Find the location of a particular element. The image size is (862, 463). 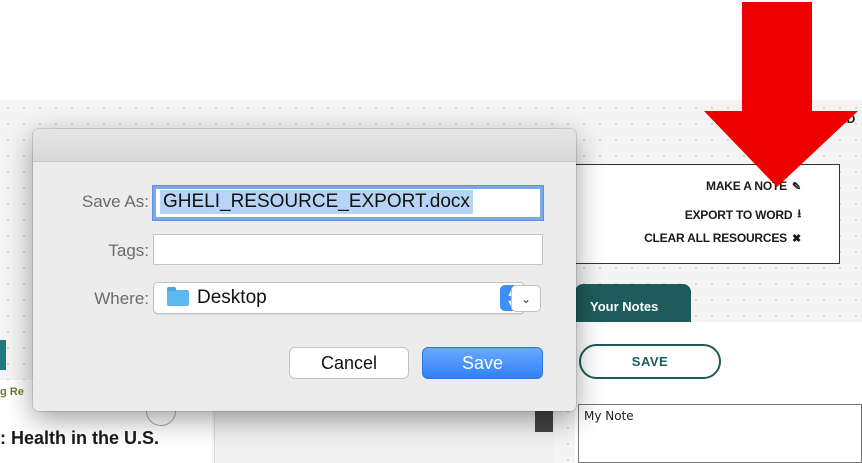

download-icon: ⭳ is located at coordinates (799, 214).